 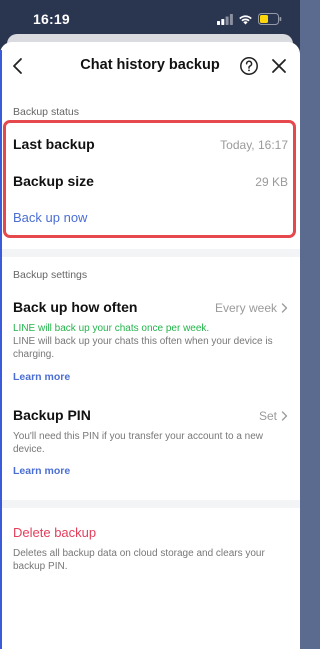 What do you see at coordinates (54, 144) in the screenshot?
I see `last-backup-label: Last backup` at bounding box center [54, 144].